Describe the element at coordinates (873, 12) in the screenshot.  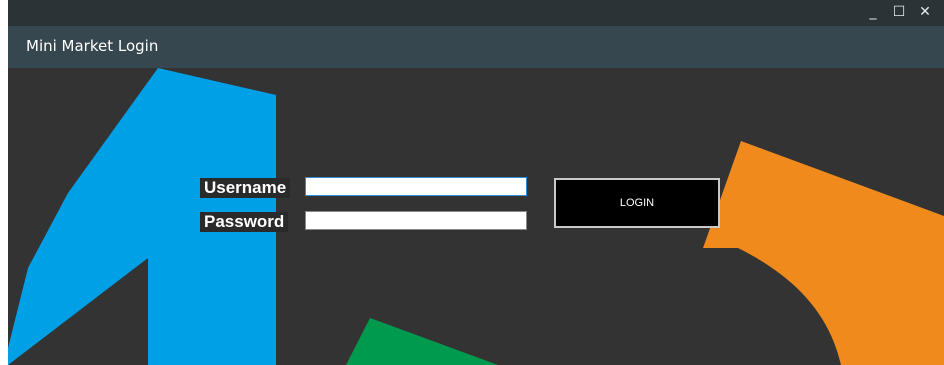
I see `minimize-icon: _` at that location.